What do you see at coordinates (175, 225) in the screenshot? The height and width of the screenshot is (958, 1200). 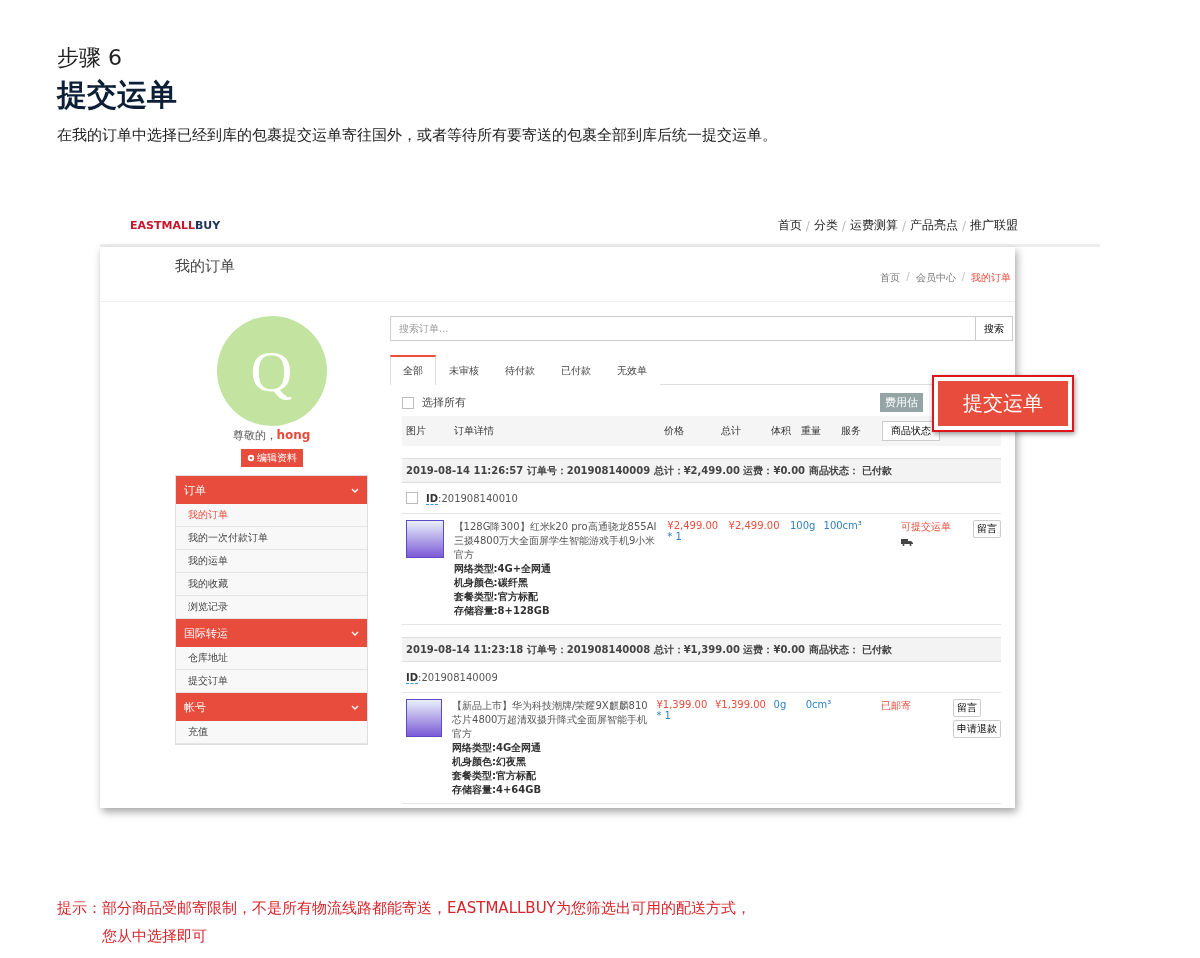 I see `brand-logo: EASTMALLBUY` at bounding box center [175, 225].